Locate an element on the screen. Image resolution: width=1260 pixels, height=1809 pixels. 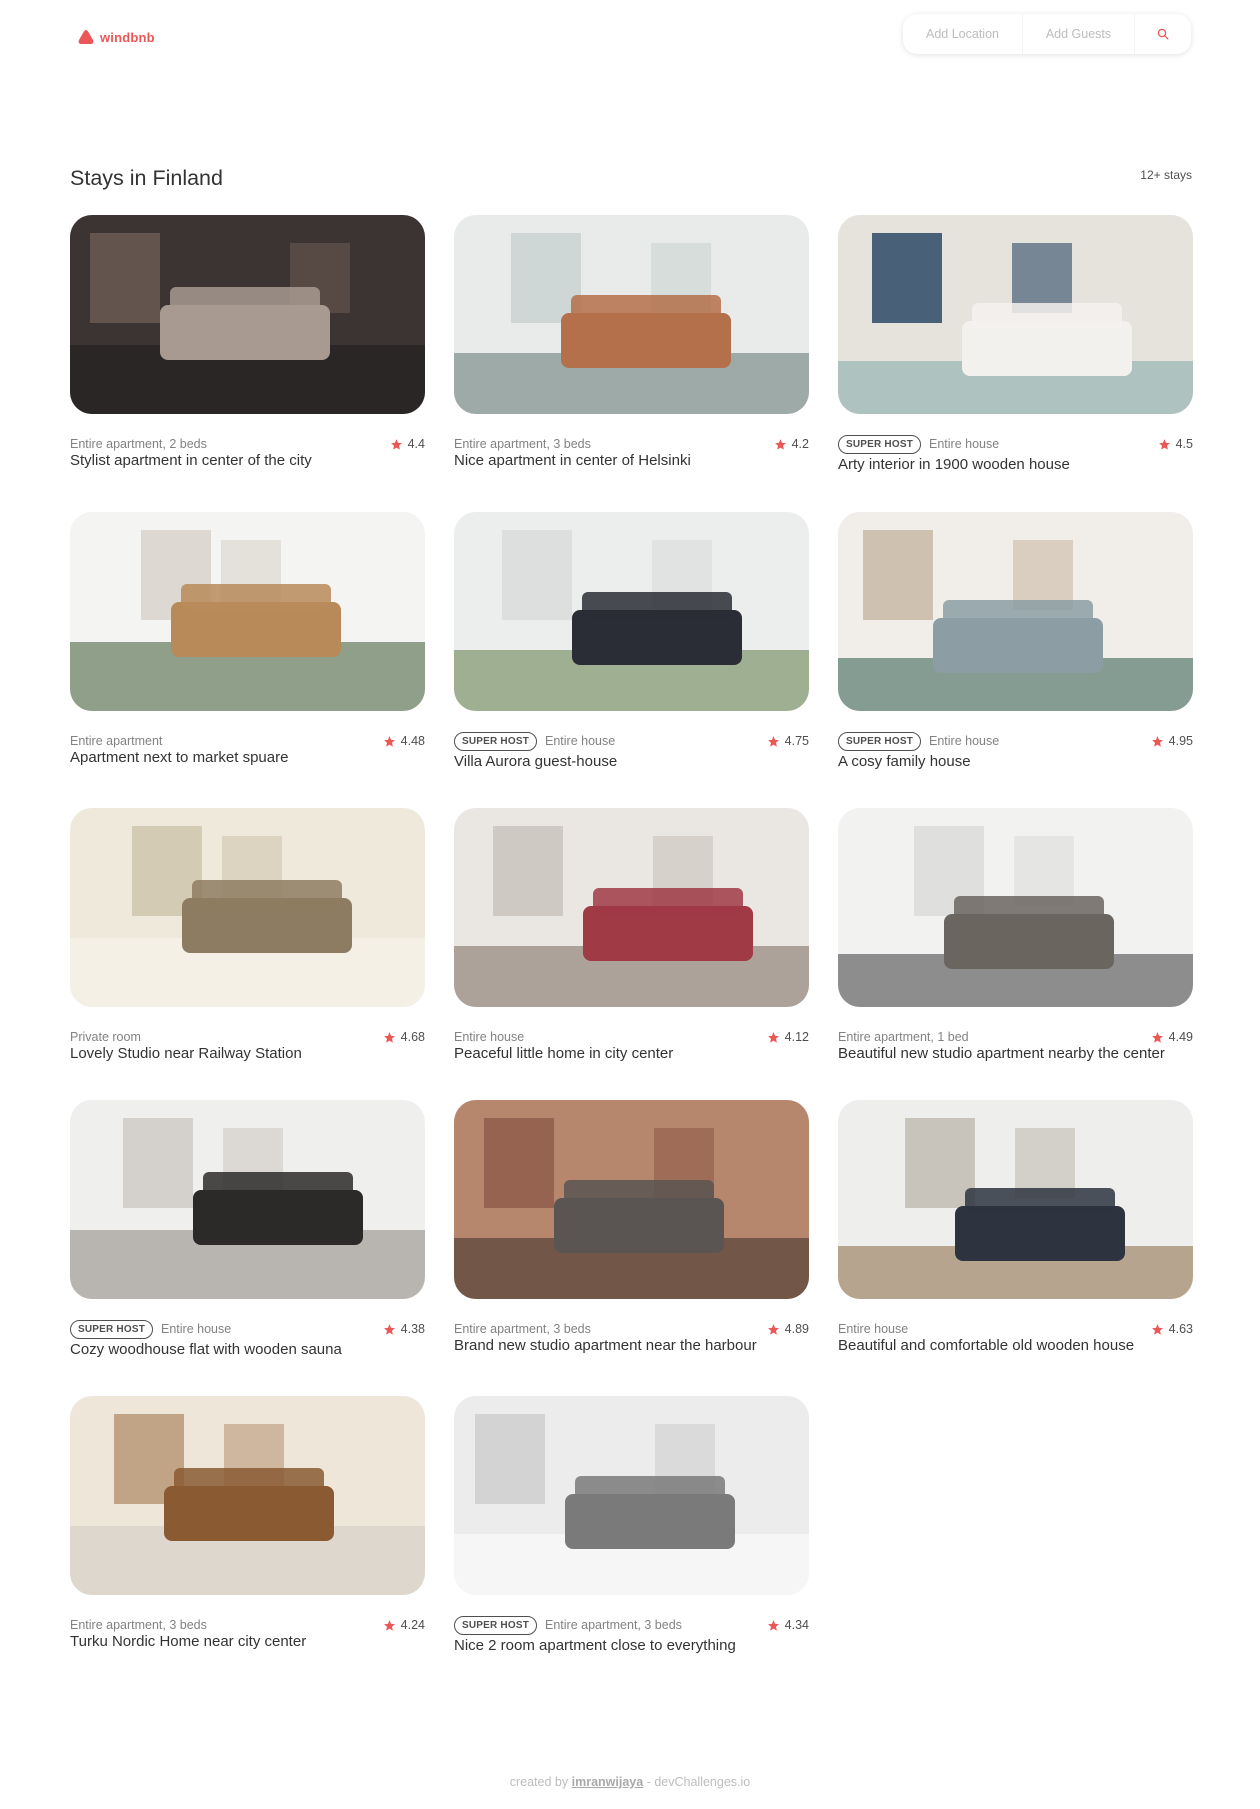
search-icon is located at coordinates (1163, 34).